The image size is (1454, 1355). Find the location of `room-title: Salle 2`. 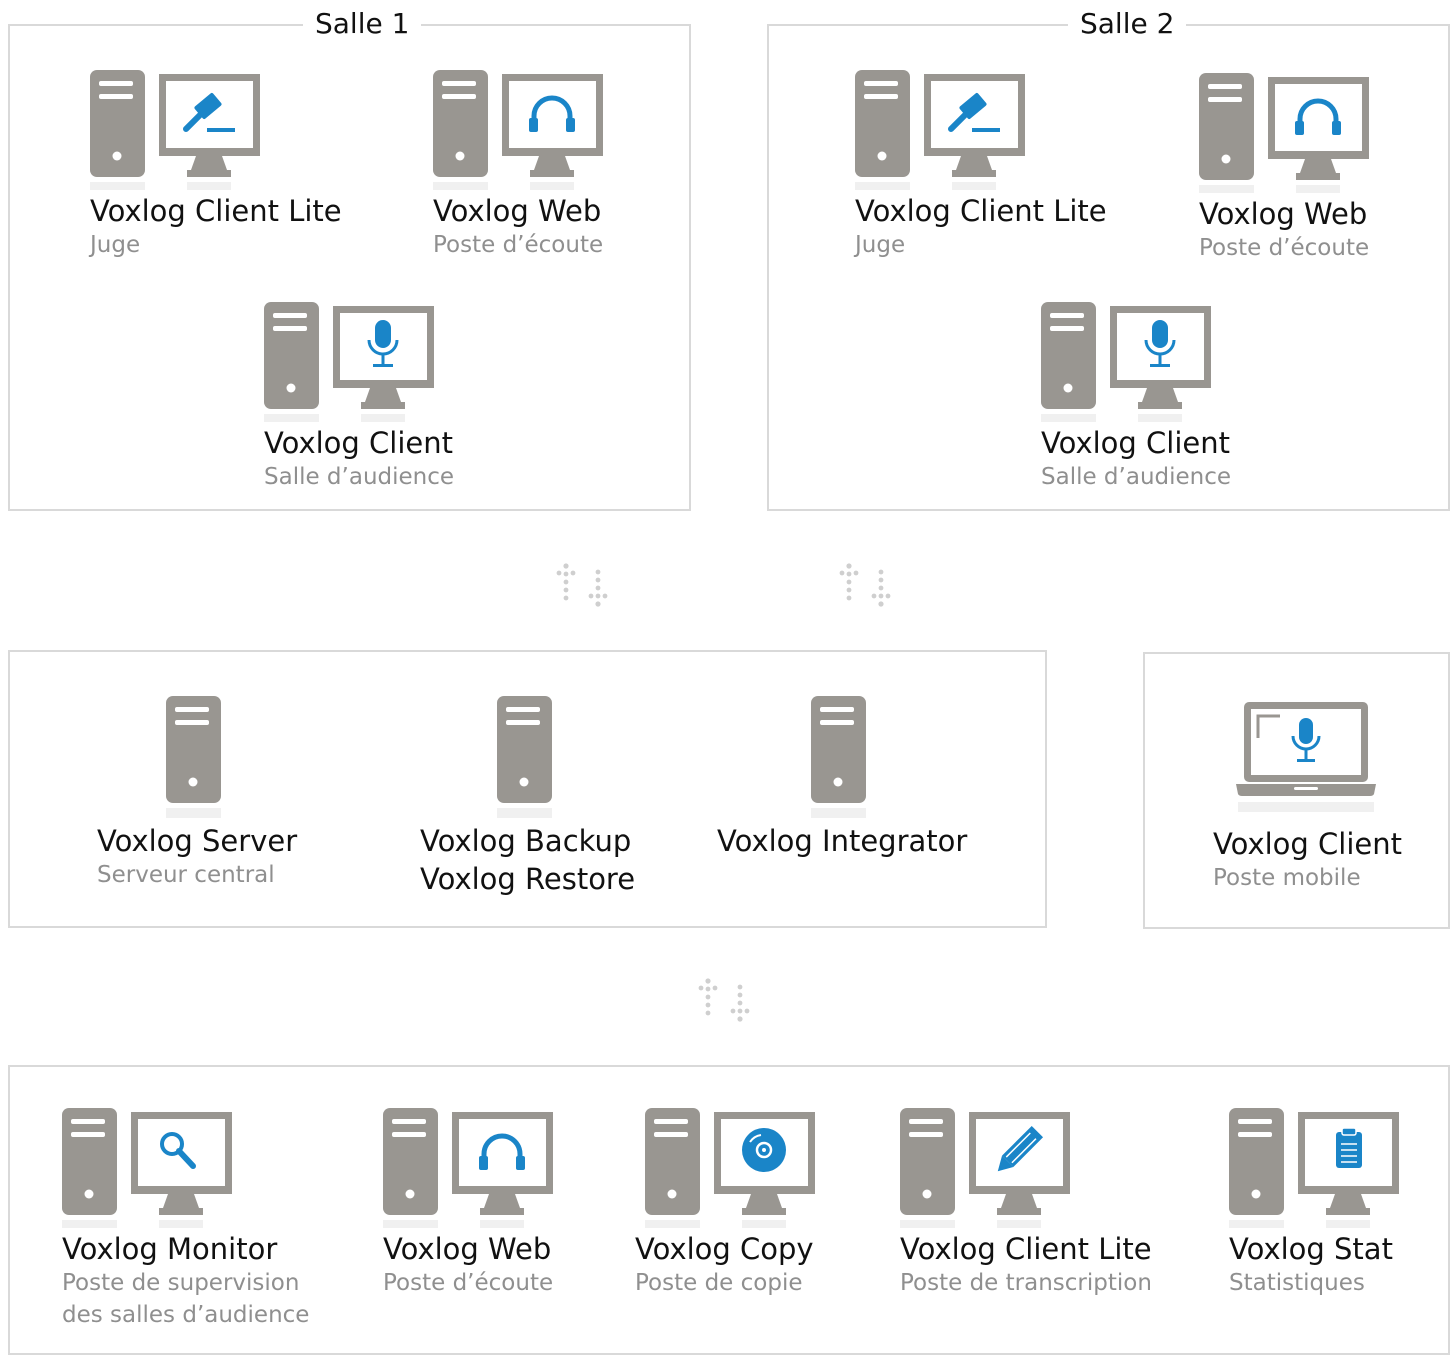

room-title: Salle 2 is located at coordinates (1127, 24).